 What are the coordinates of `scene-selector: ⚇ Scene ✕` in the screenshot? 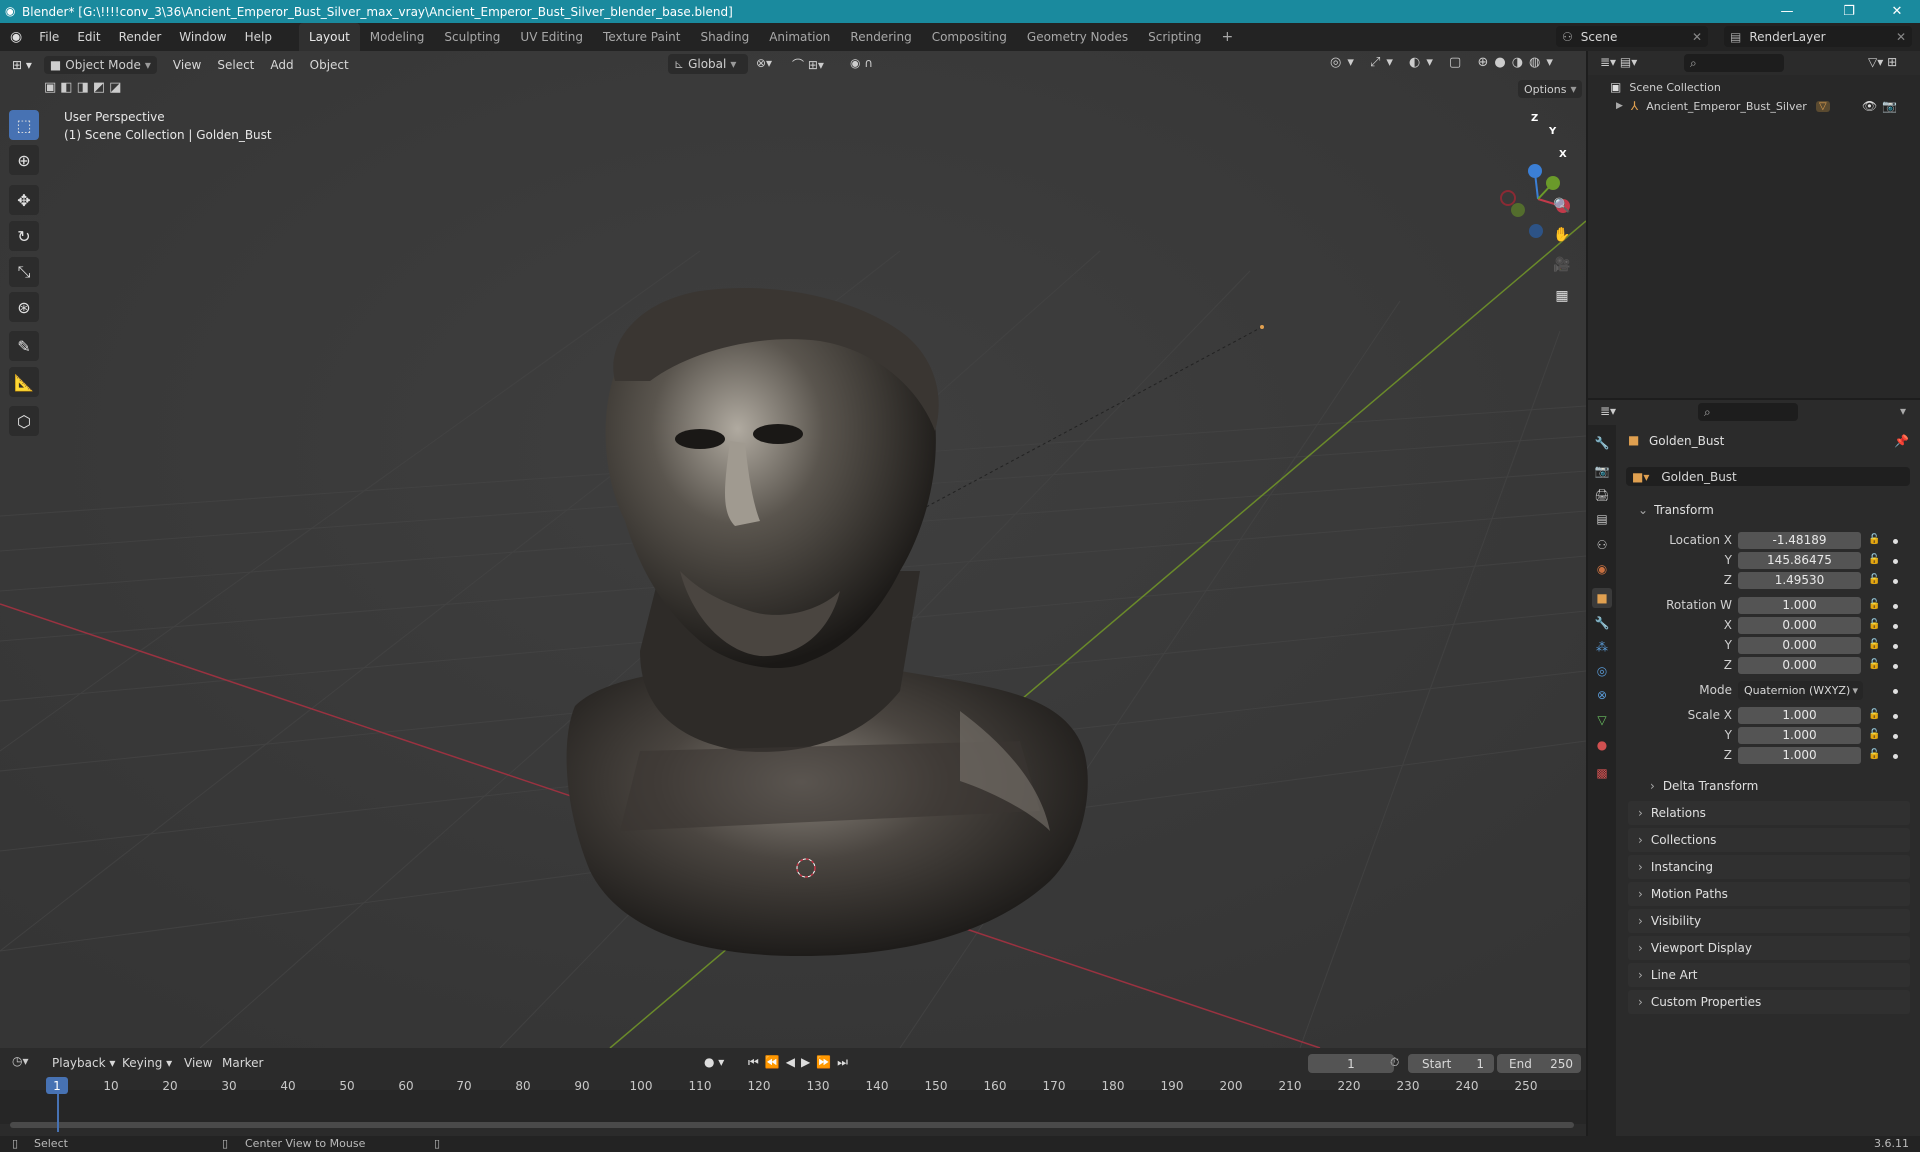 It's located at (1632, 36).